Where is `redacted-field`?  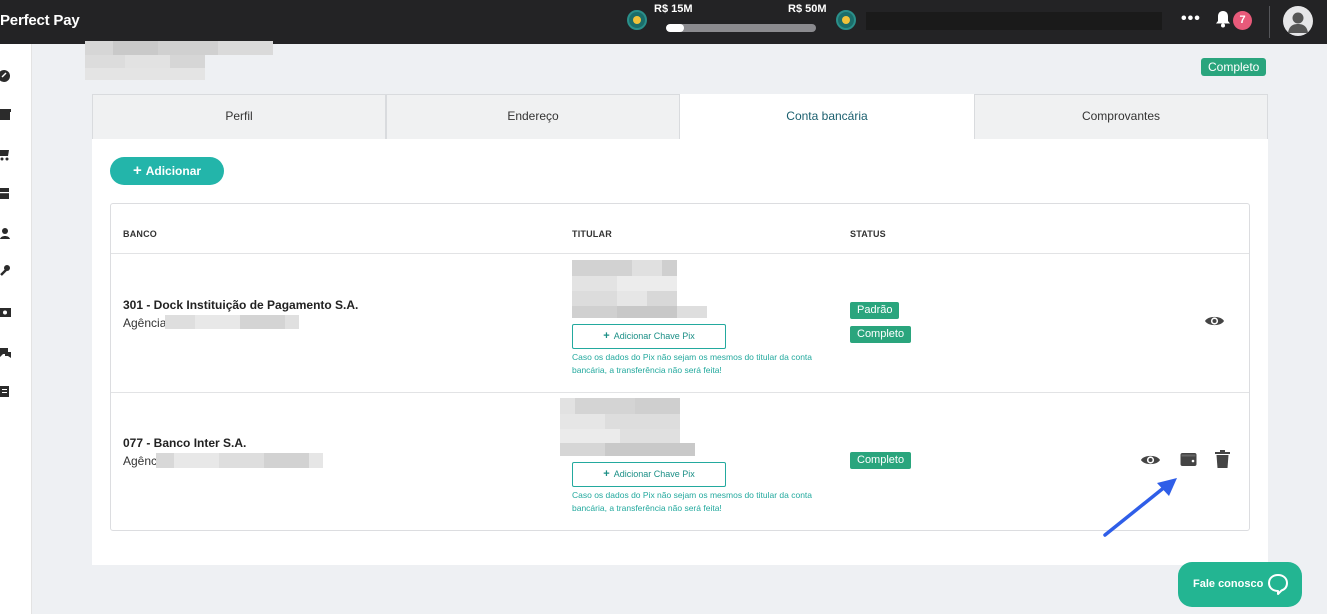 redacted-field is located at coordinates (1014, 21).